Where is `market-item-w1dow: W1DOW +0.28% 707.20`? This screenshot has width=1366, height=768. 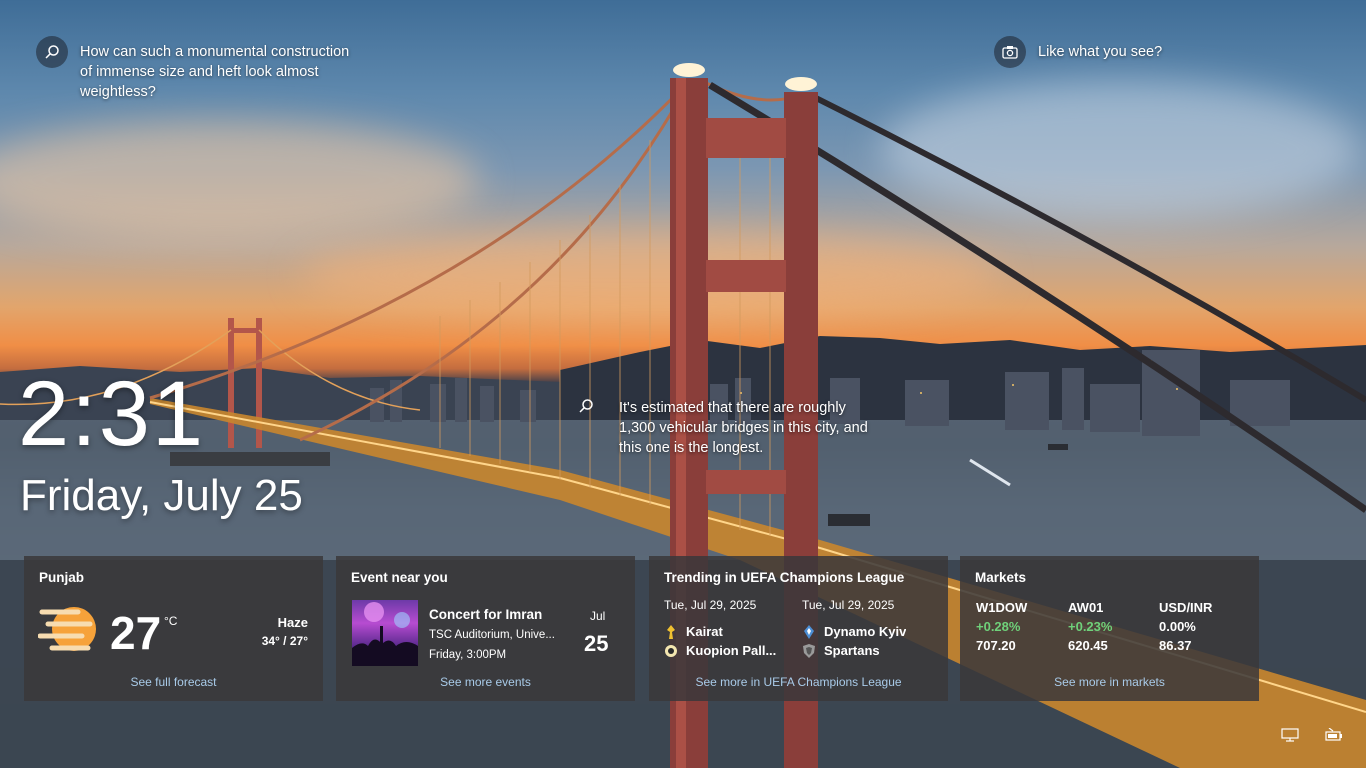
market-item-w1dow: W1DOW +0.28% 707.20 is located at coordinates (1001, 626).